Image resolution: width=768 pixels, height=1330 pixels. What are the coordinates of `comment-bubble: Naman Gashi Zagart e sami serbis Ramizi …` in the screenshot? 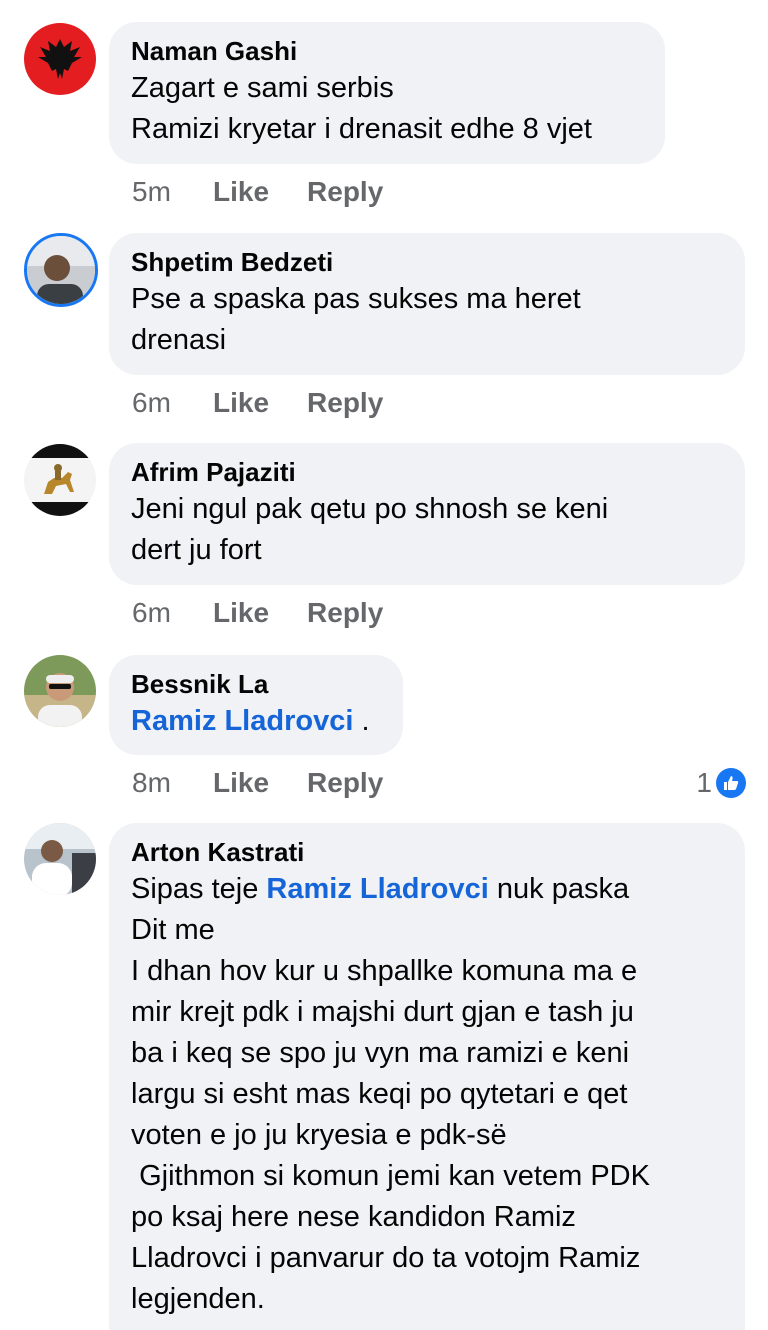 It's located at (387, 93).